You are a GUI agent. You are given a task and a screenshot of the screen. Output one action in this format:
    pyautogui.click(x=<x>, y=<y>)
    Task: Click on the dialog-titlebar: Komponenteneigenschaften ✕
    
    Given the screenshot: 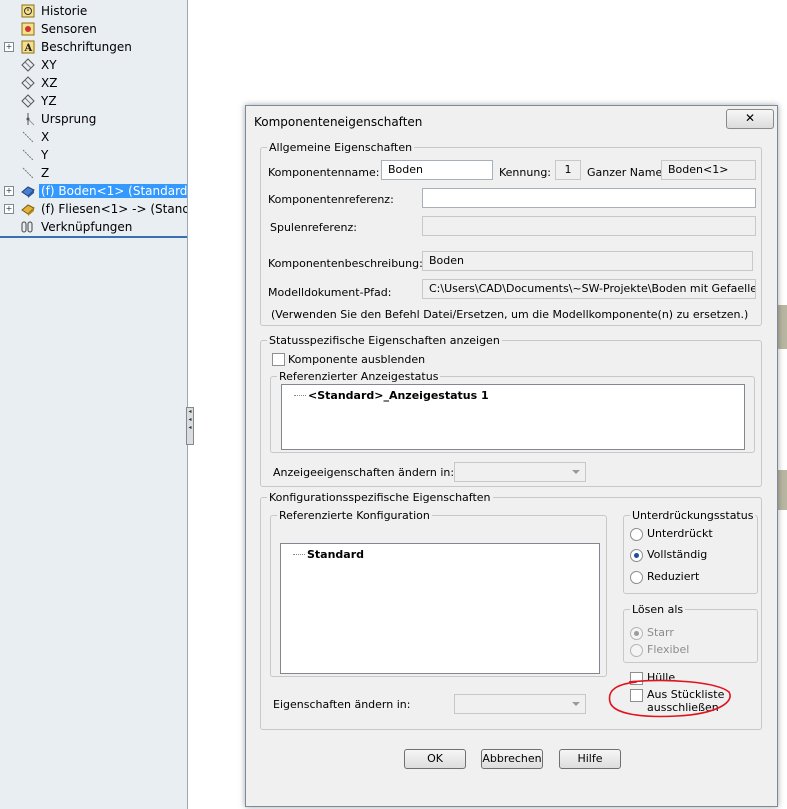 What is the action you would take?
    pyautogui.click(x=511, y=121)
    